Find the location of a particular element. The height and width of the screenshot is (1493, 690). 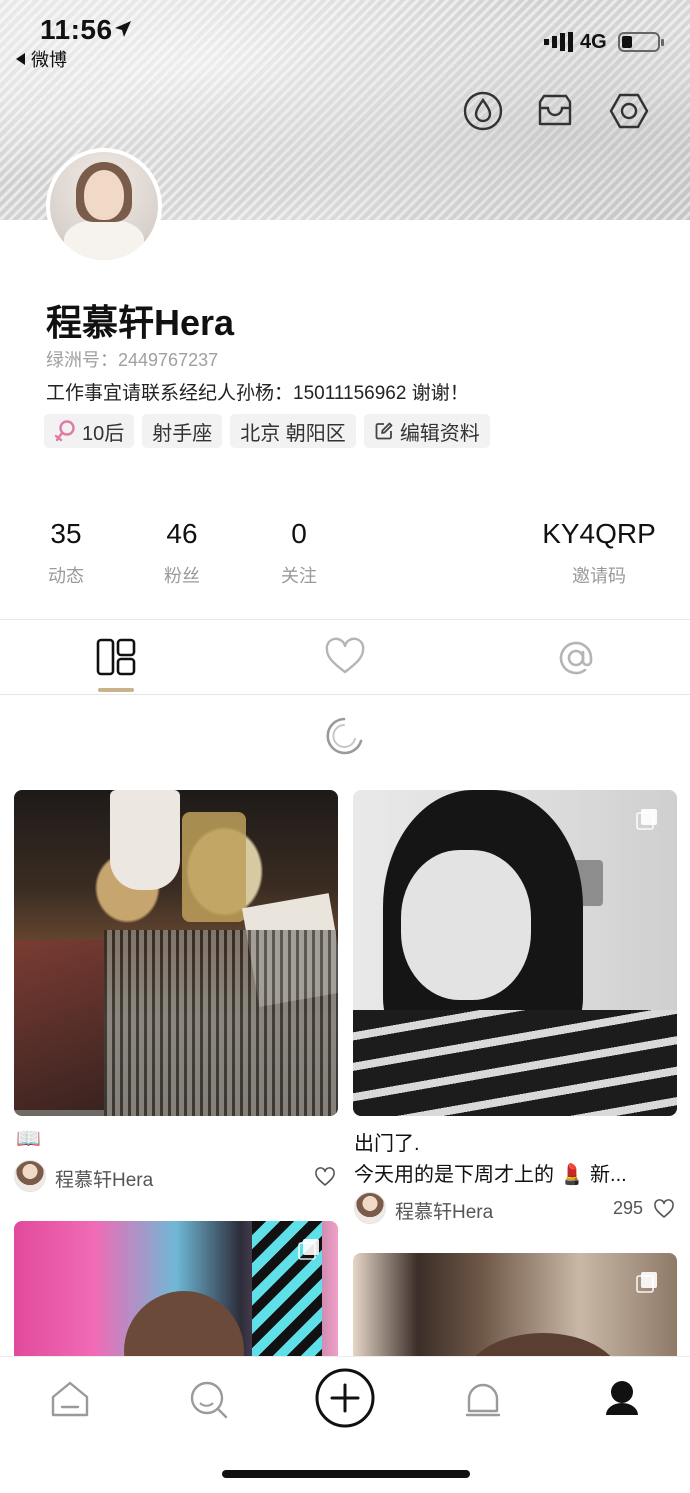

tea-glass-shape is located at coordinates (214, 867).